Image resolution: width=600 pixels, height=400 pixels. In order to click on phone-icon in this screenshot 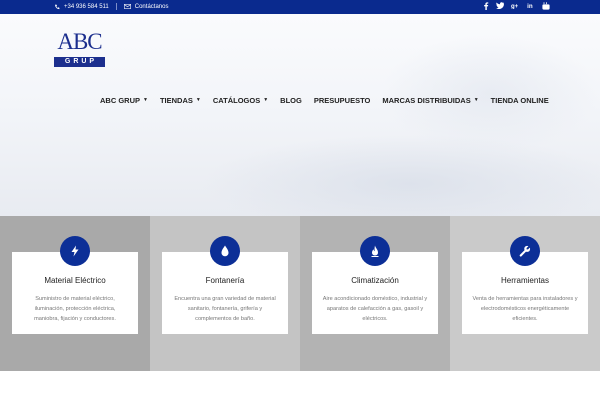, I will do `click(57, 7)`.